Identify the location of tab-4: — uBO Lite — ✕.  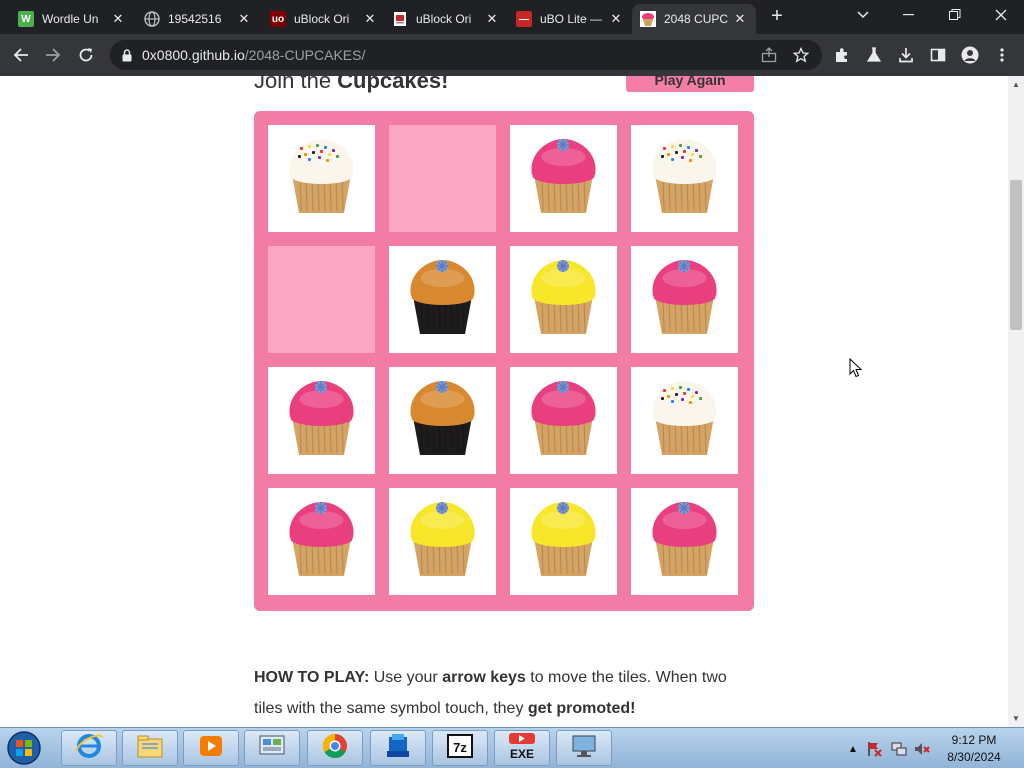
(570, 19).